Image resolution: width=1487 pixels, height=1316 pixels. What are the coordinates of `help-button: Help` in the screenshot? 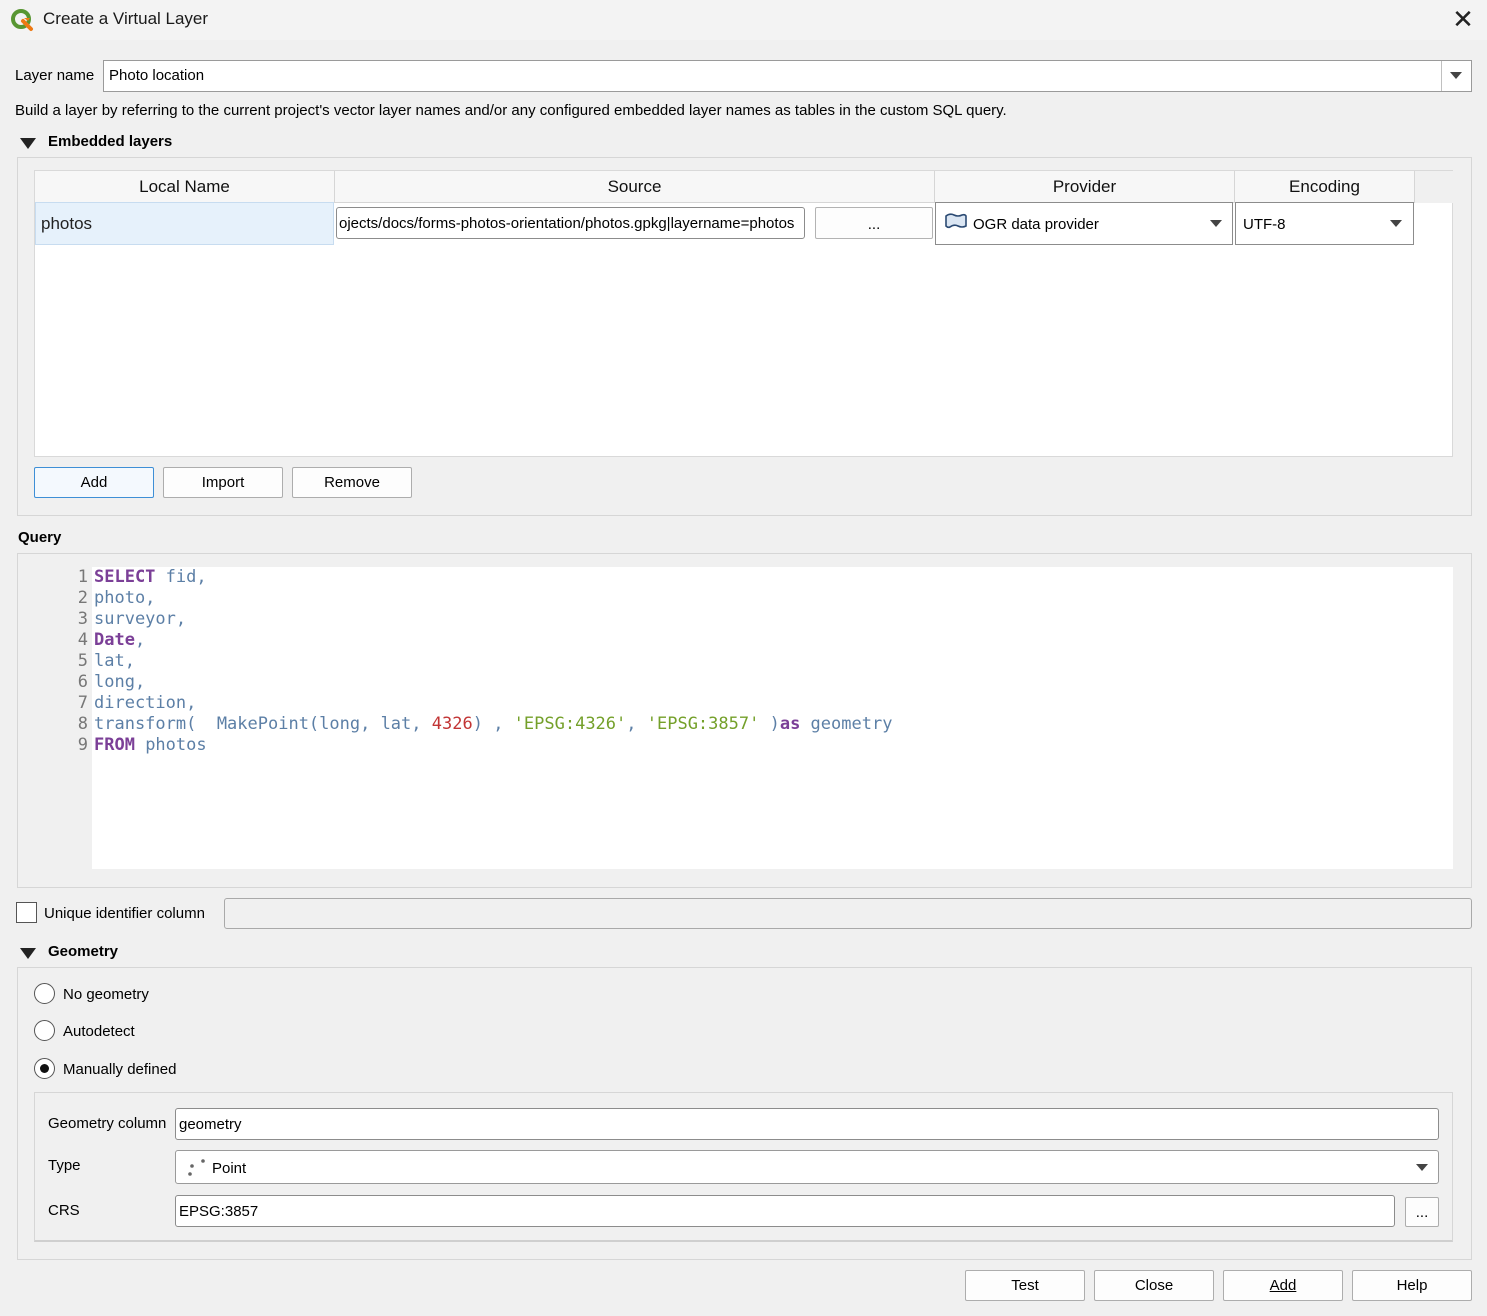 It's located at (1412, 1285).